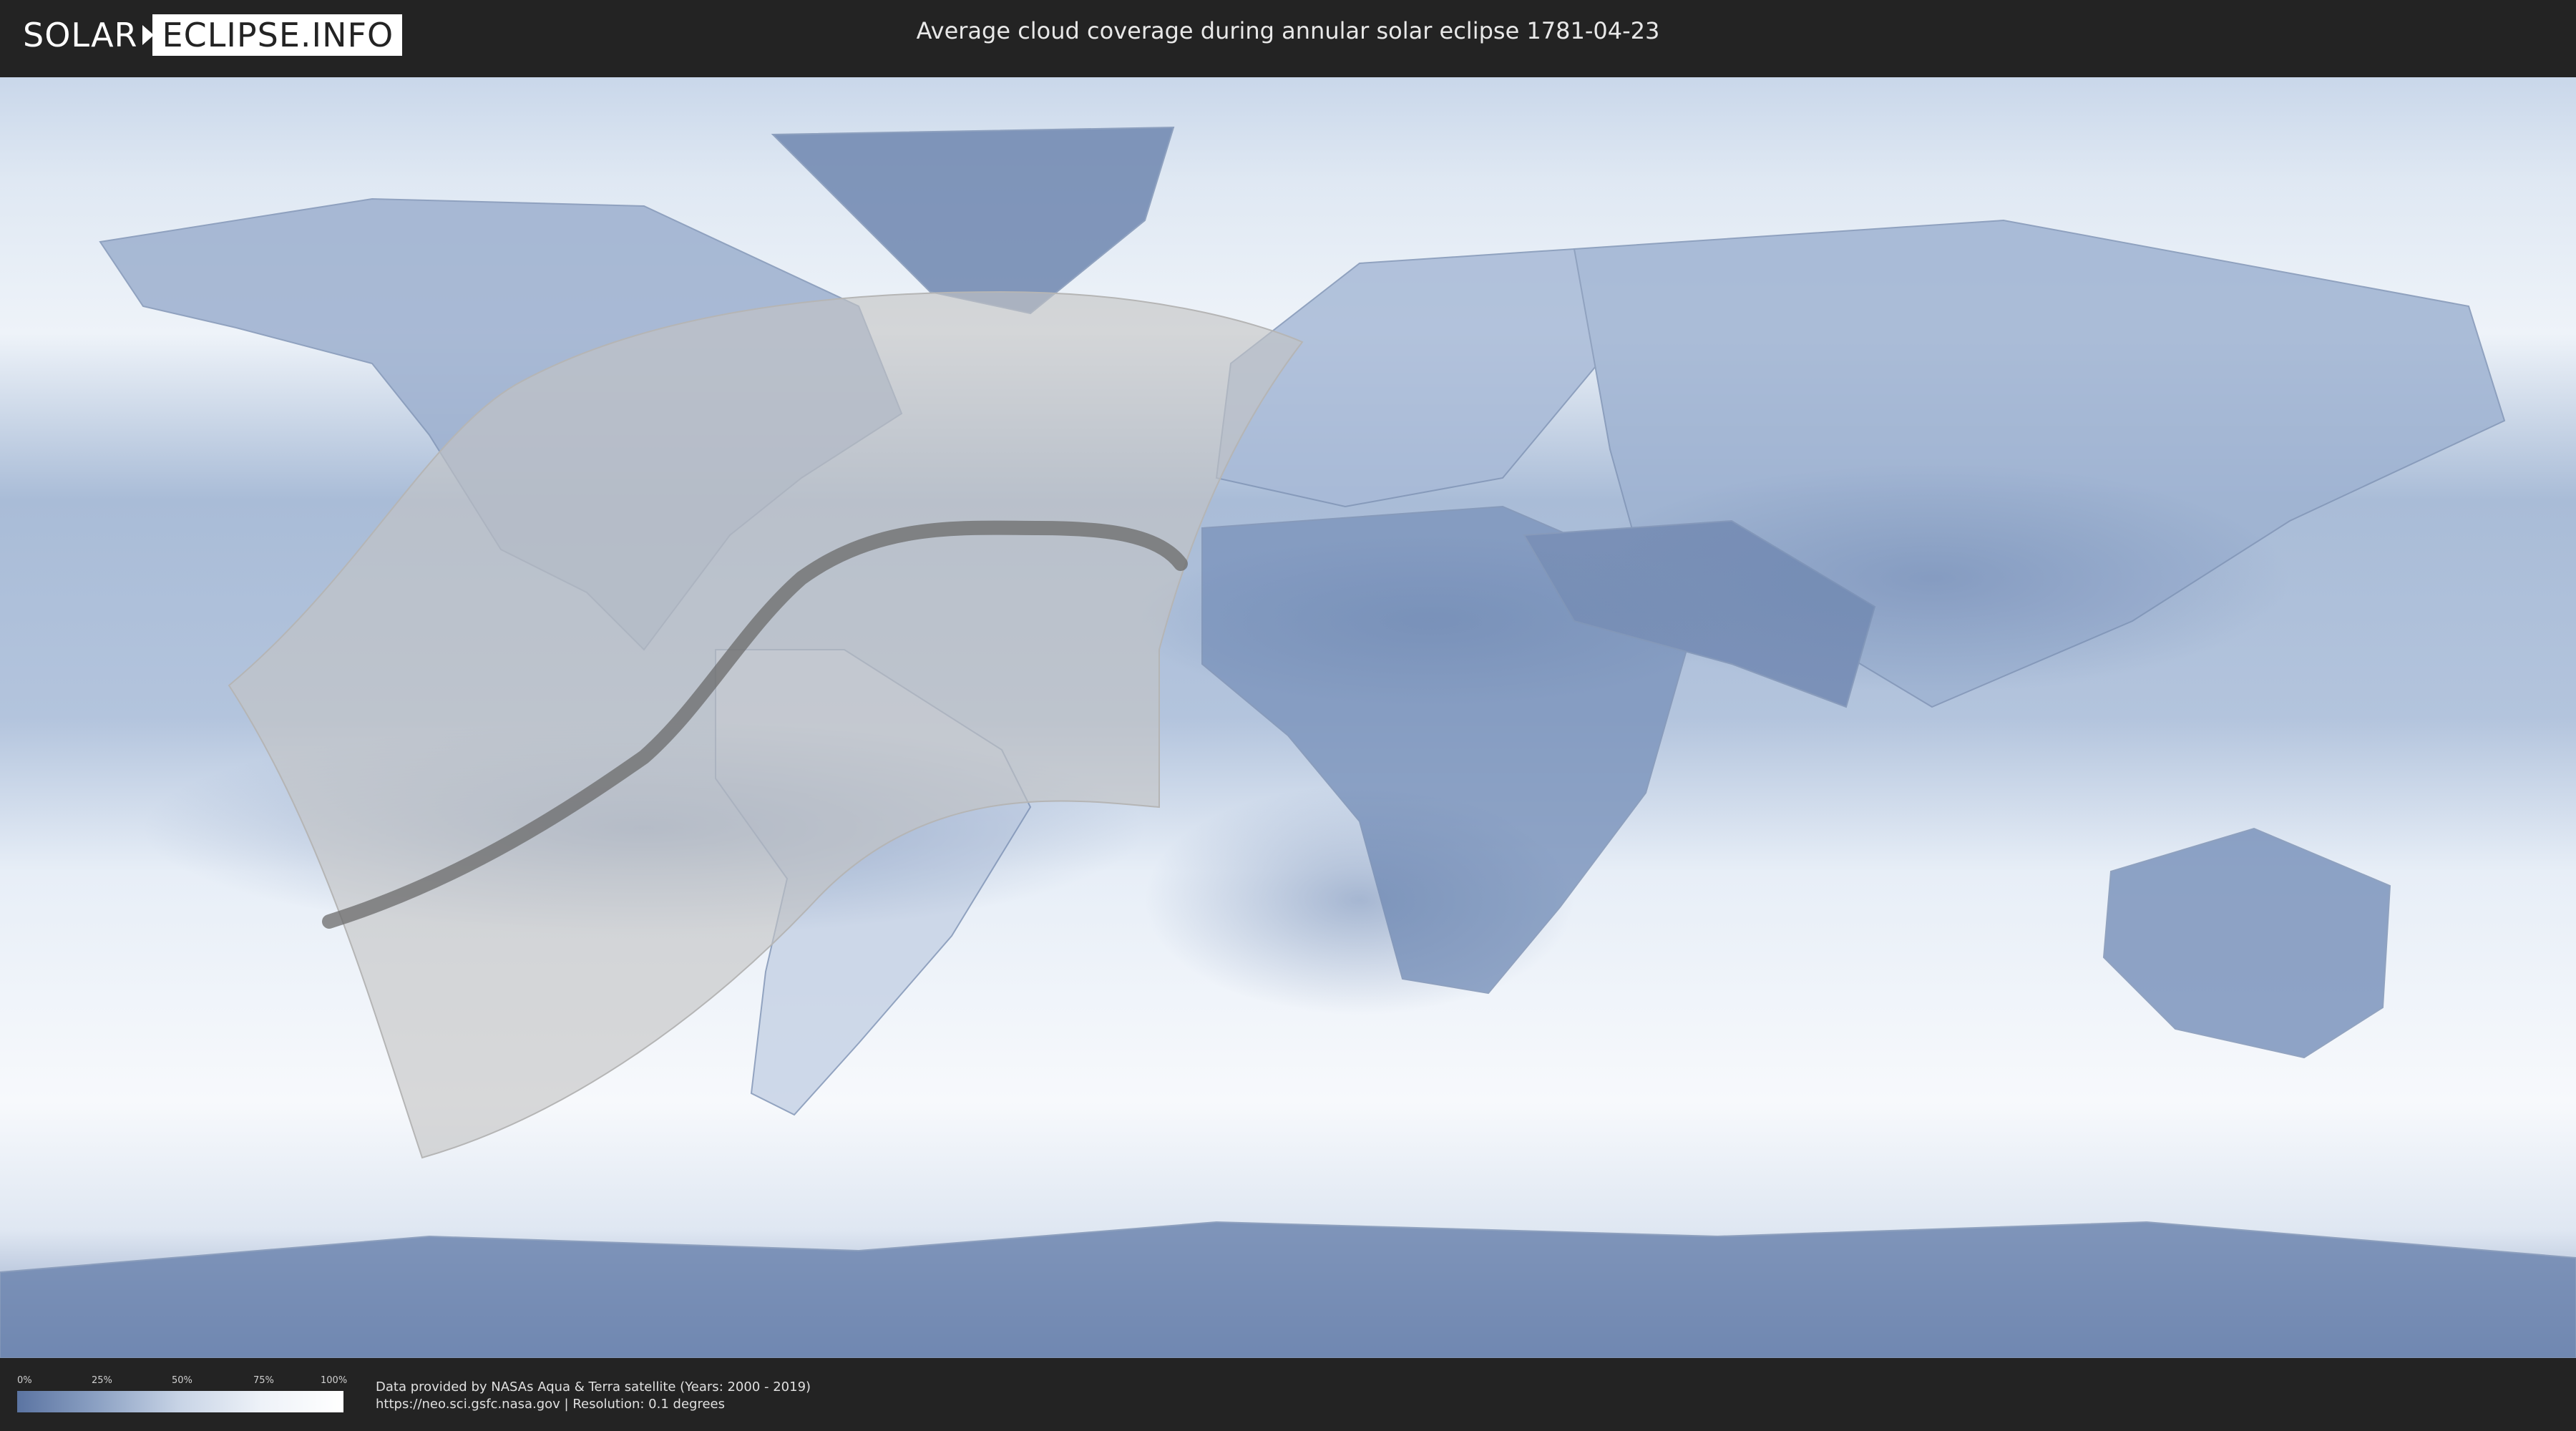  I want to click on legend-tick-75: 75%, so click(263, 1380).